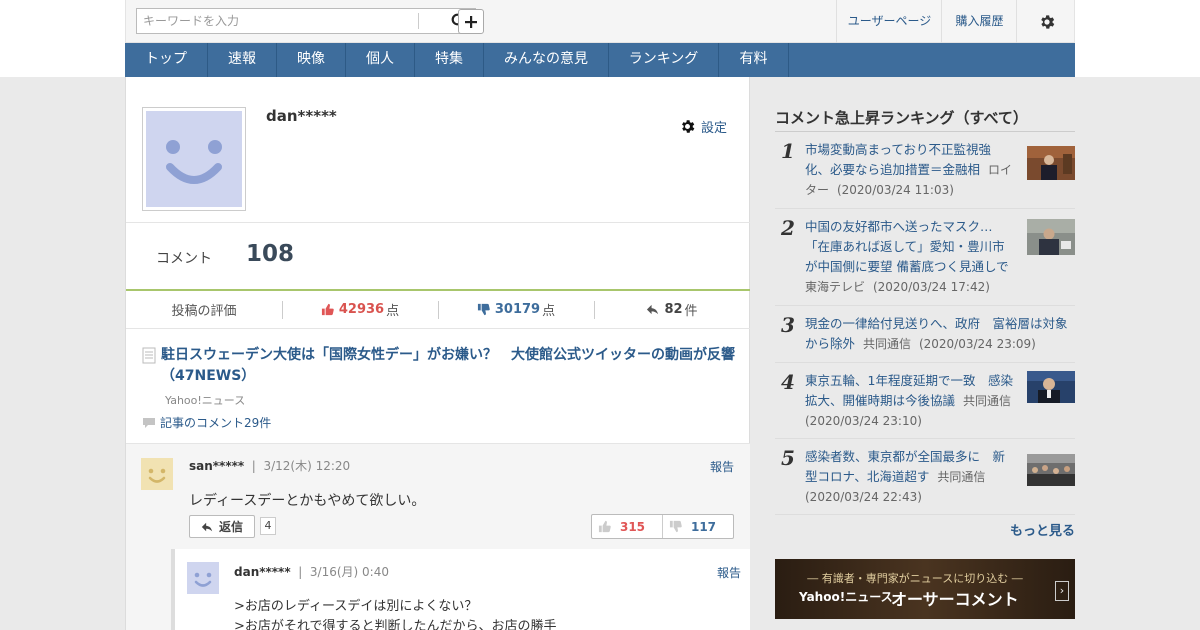  I want to click on comment-meta: san***** | 3/12(木) 12:20, so click(270, 466).